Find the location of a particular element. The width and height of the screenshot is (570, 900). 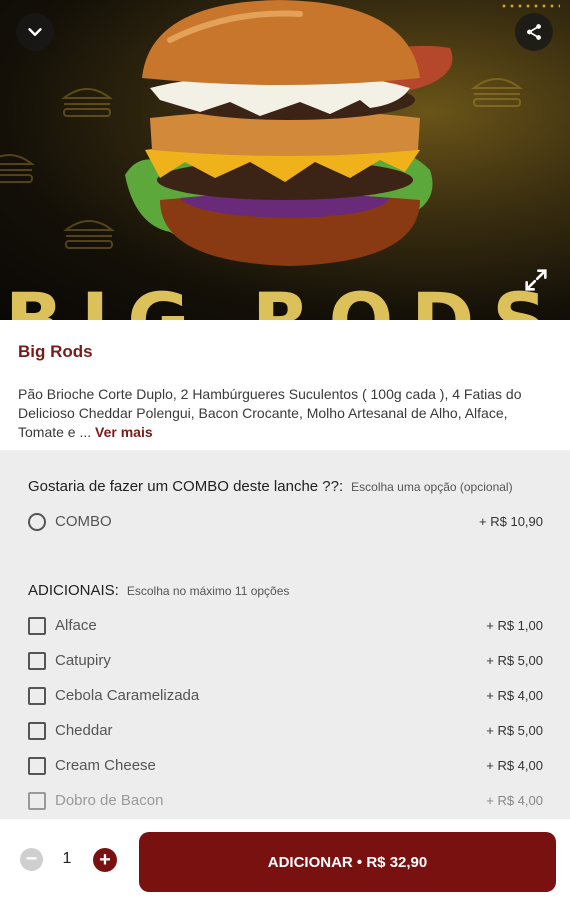

addon-option-catupiry: Catupiry + R$ 5,00 is located at coordinates (285, 660).